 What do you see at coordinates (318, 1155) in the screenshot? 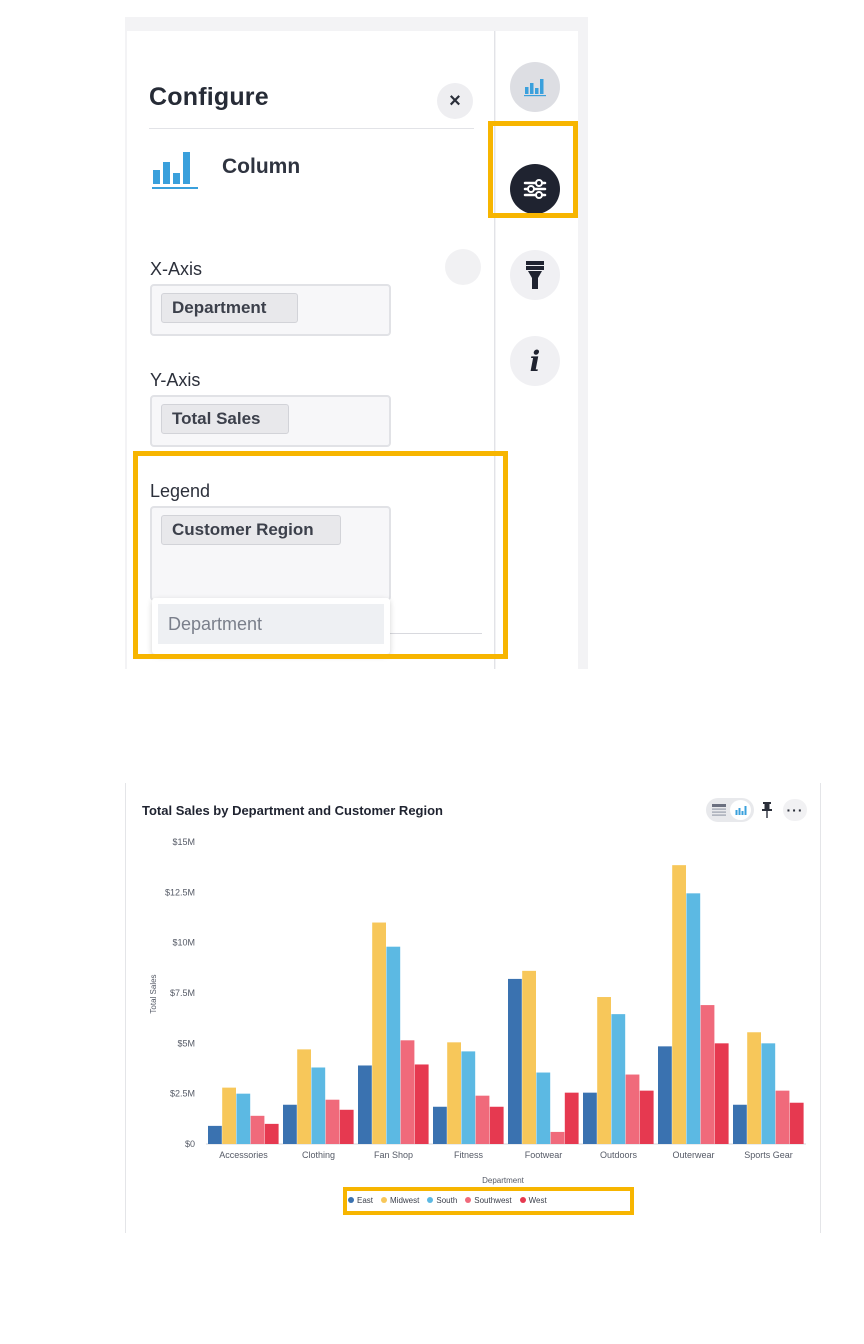
I see `x-tick-label: Clothing` at bounding box center [318, 1155].